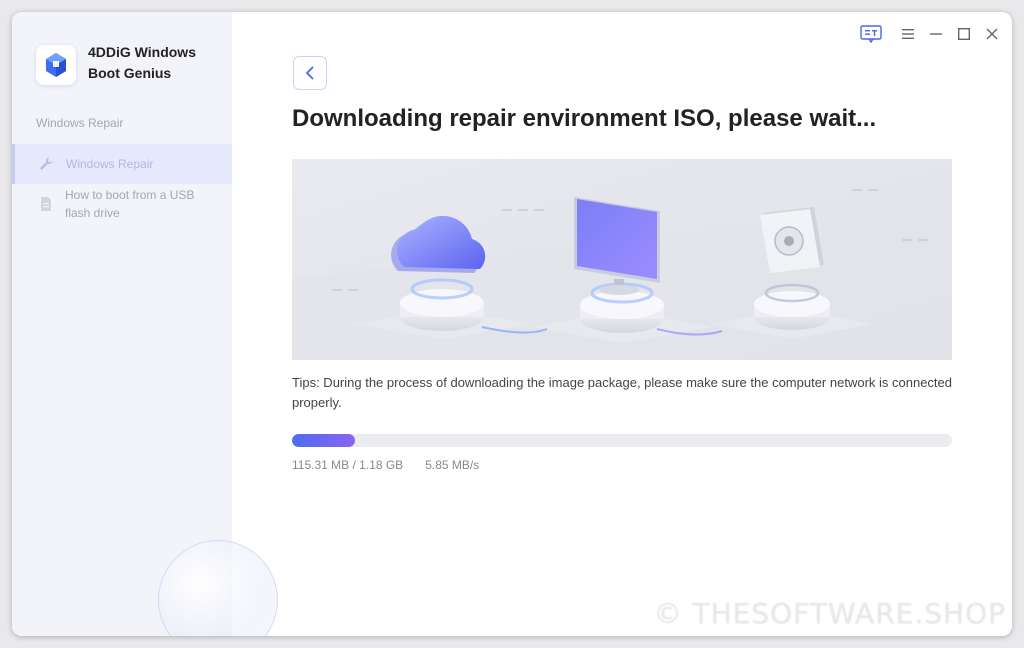 The height and width of the screenshot is (648, 1024). Describe the element at coordinates (46, 204) in the screenshot. I see `document-icon` at that location.